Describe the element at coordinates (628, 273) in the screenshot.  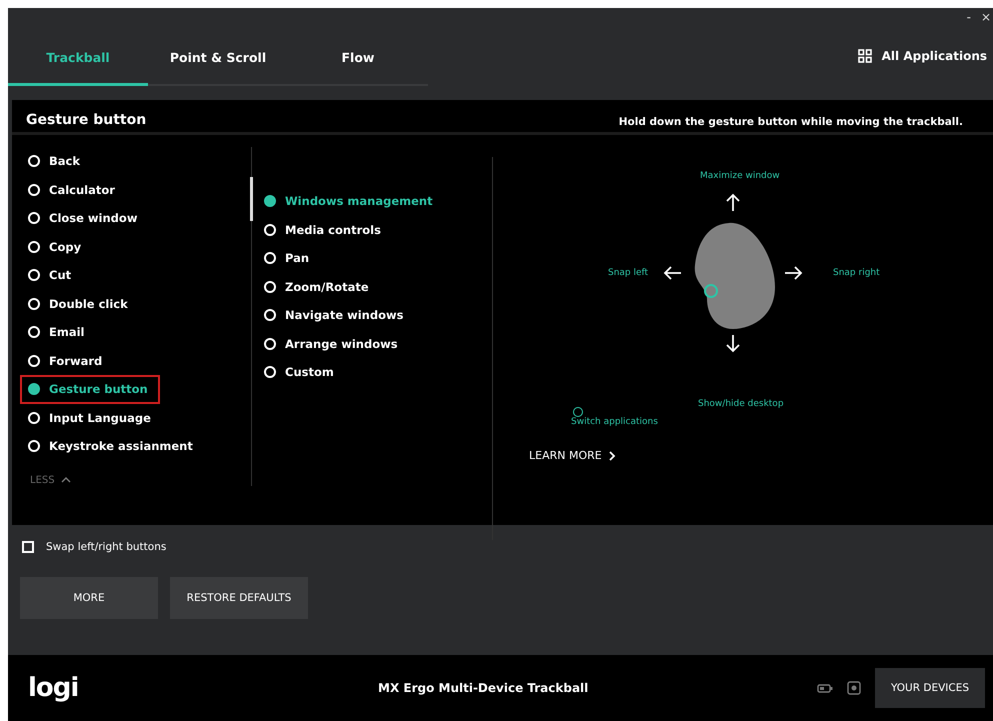
I see `gesture-label: Snap left` at that location.